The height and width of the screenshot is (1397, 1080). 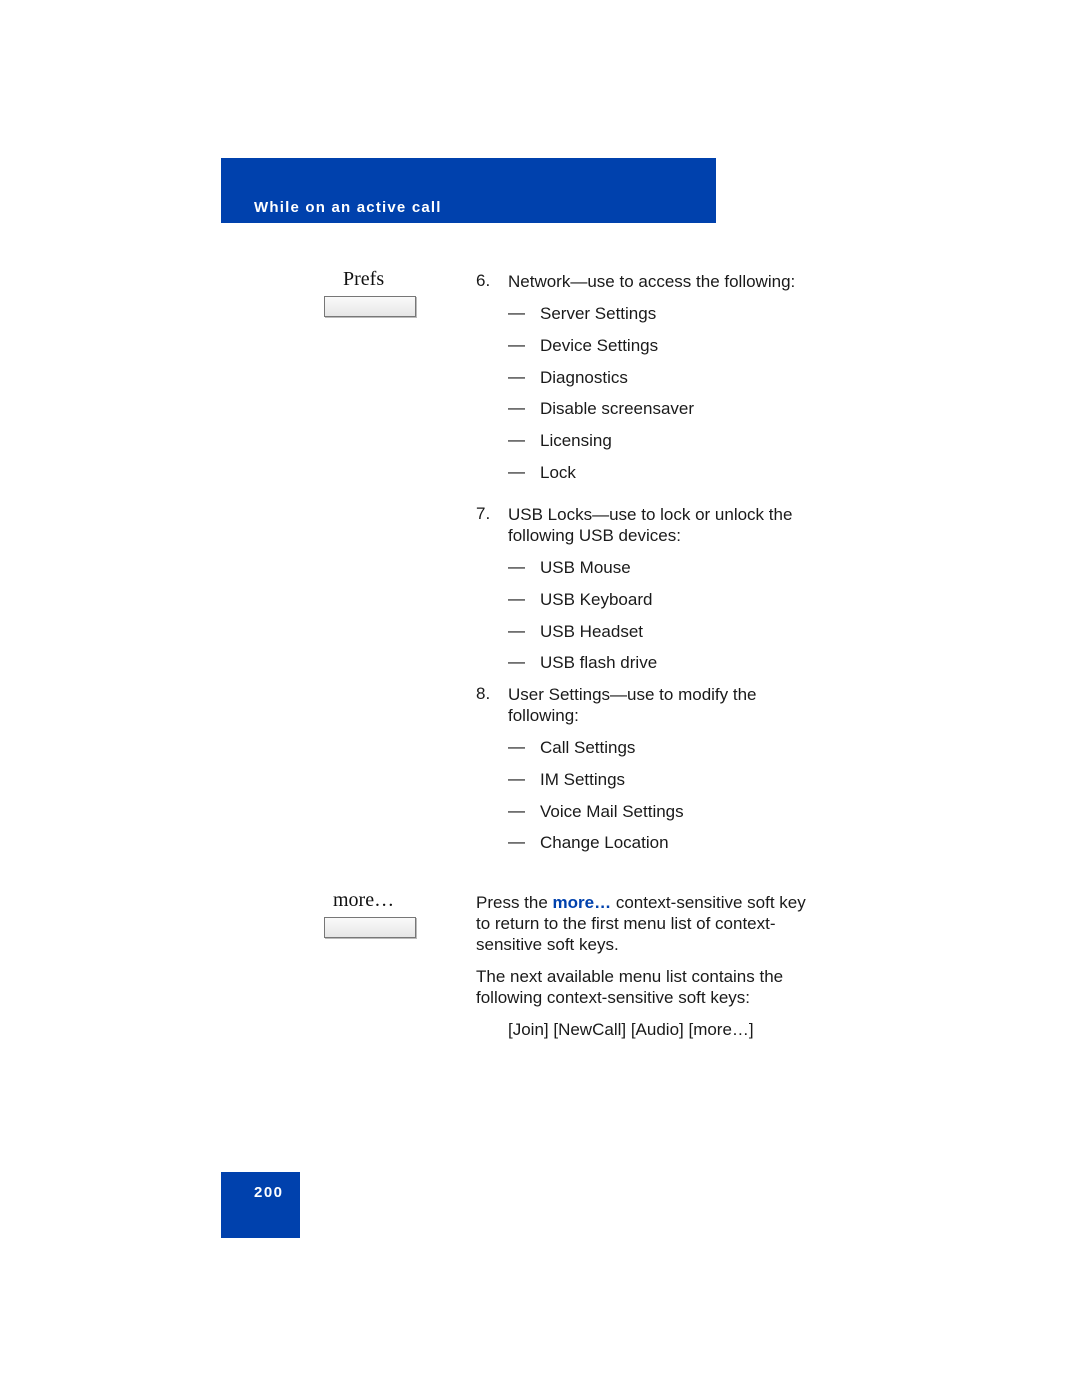 What do you see at coordinates (370, 927) in the screenshot?
I see `more-softkey-button` at bounding box center [370, 927].